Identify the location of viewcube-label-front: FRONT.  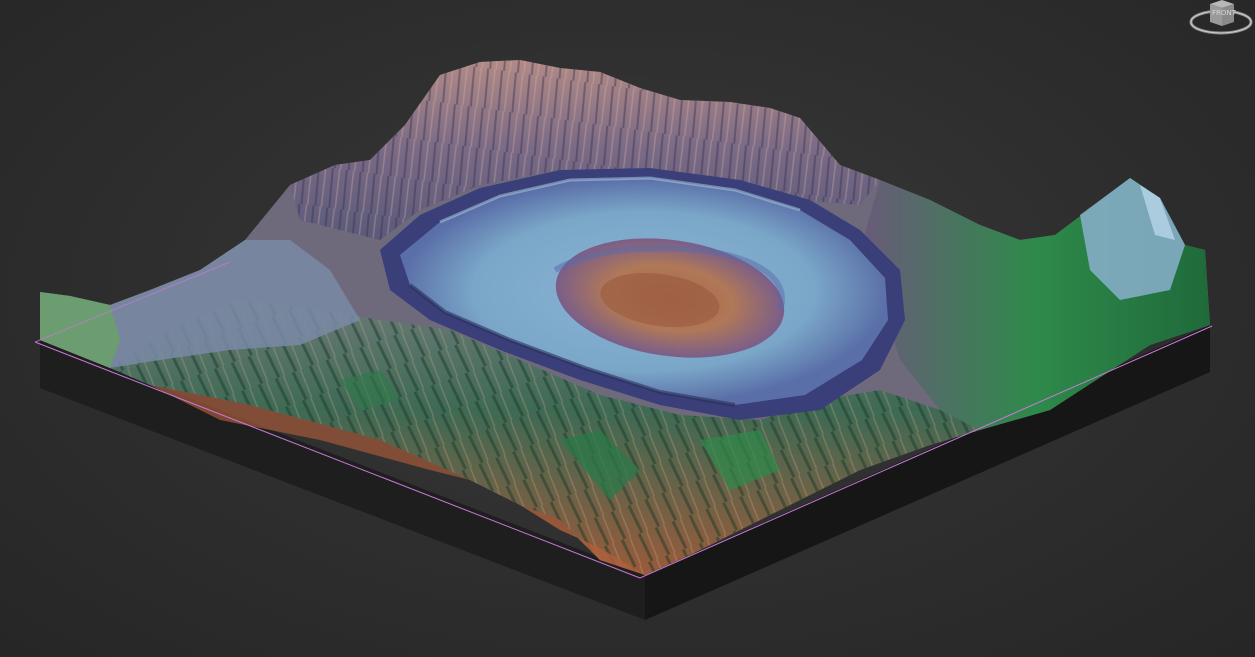
(1224, 13).